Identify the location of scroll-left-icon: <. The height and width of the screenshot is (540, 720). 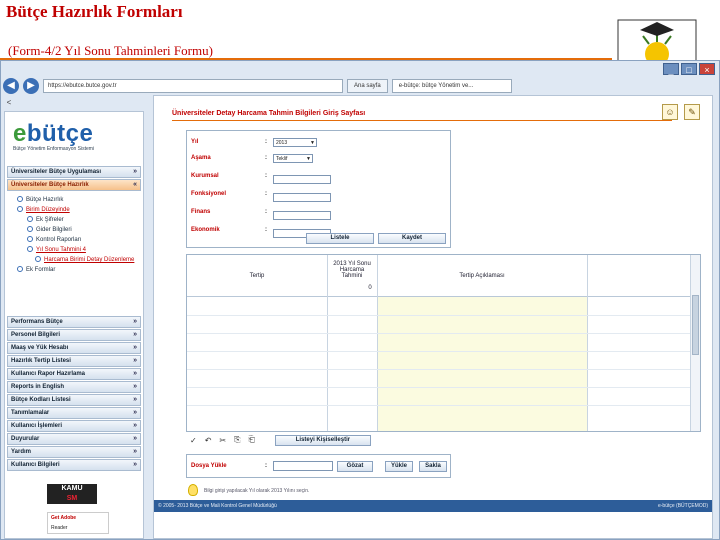
(9, 103).